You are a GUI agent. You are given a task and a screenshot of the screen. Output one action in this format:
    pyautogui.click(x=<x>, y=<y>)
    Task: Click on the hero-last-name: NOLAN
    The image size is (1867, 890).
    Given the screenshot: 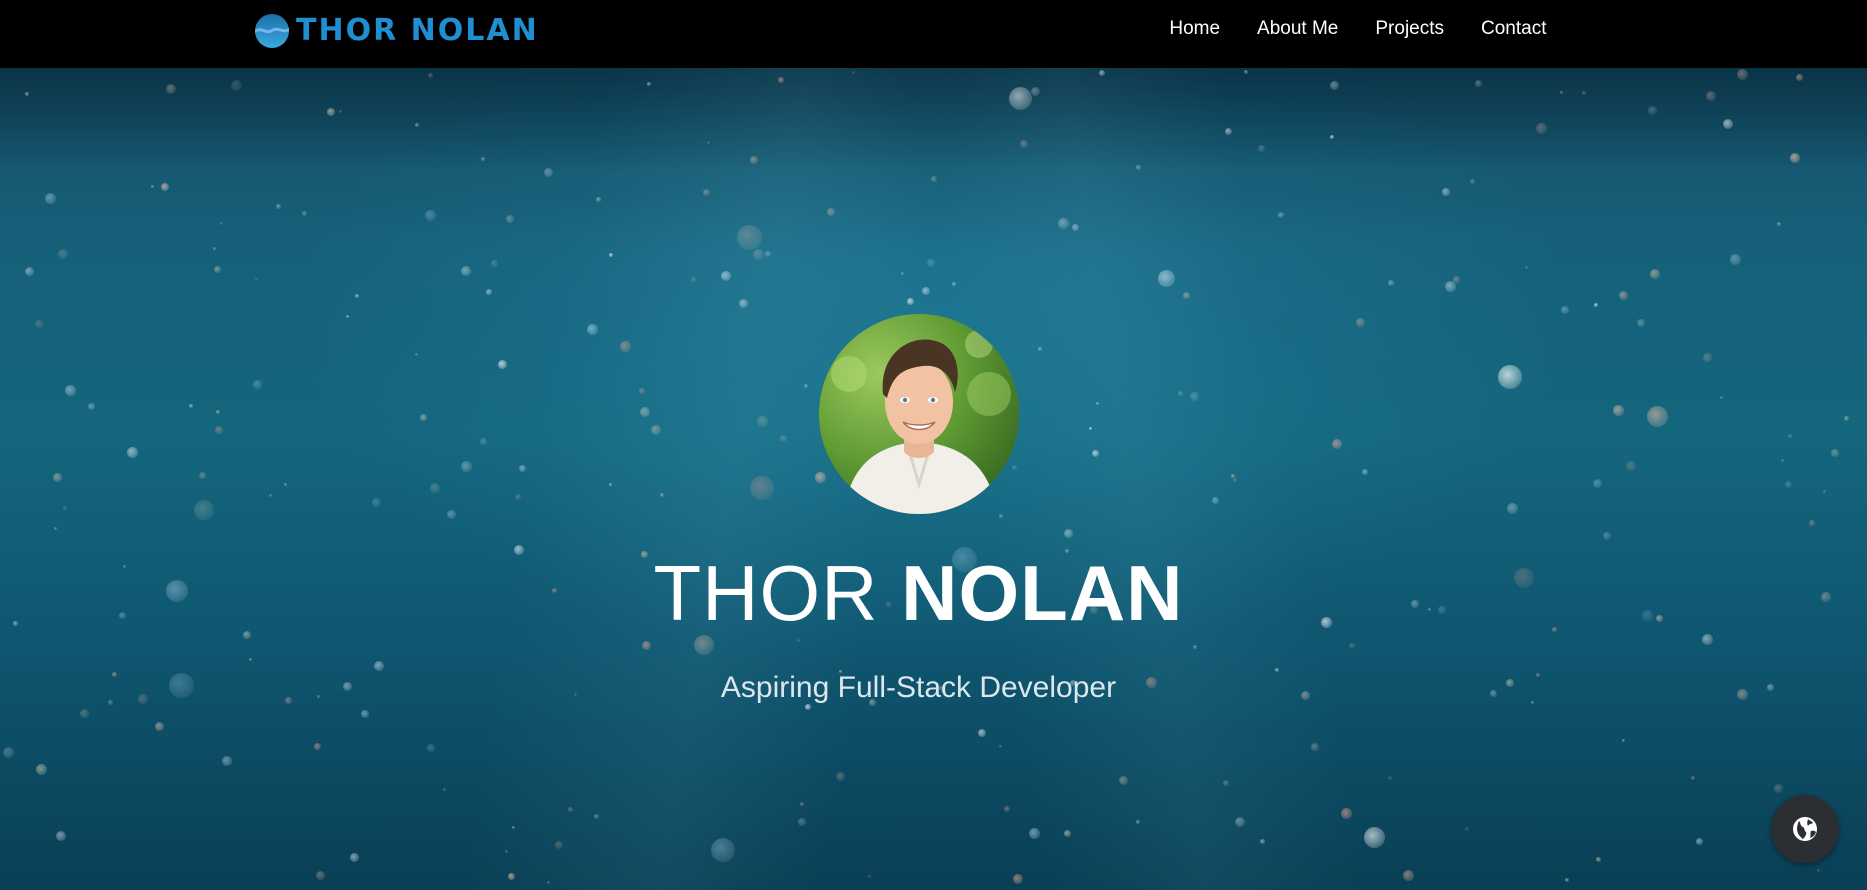 What is the action you would take?
    pyautogui.click(x=1042, y=593)
    